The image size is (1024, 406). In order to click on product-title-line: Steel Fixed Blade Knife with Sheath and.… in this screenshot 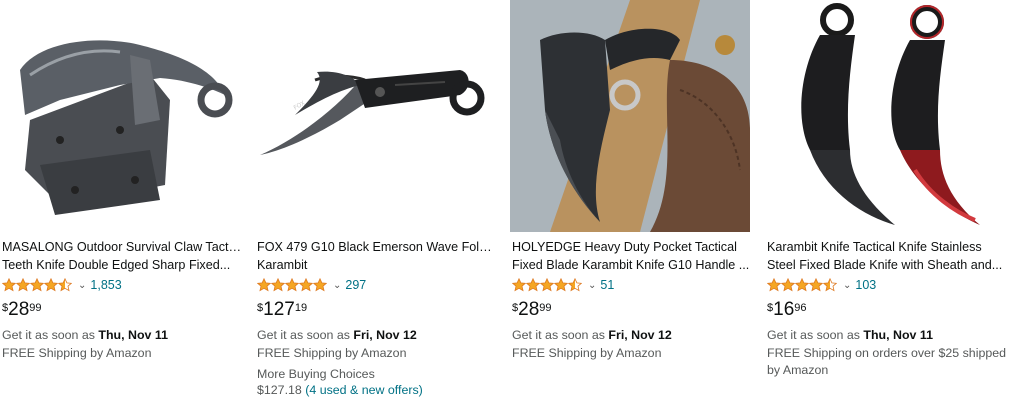, I will do `click(885, 265)`.